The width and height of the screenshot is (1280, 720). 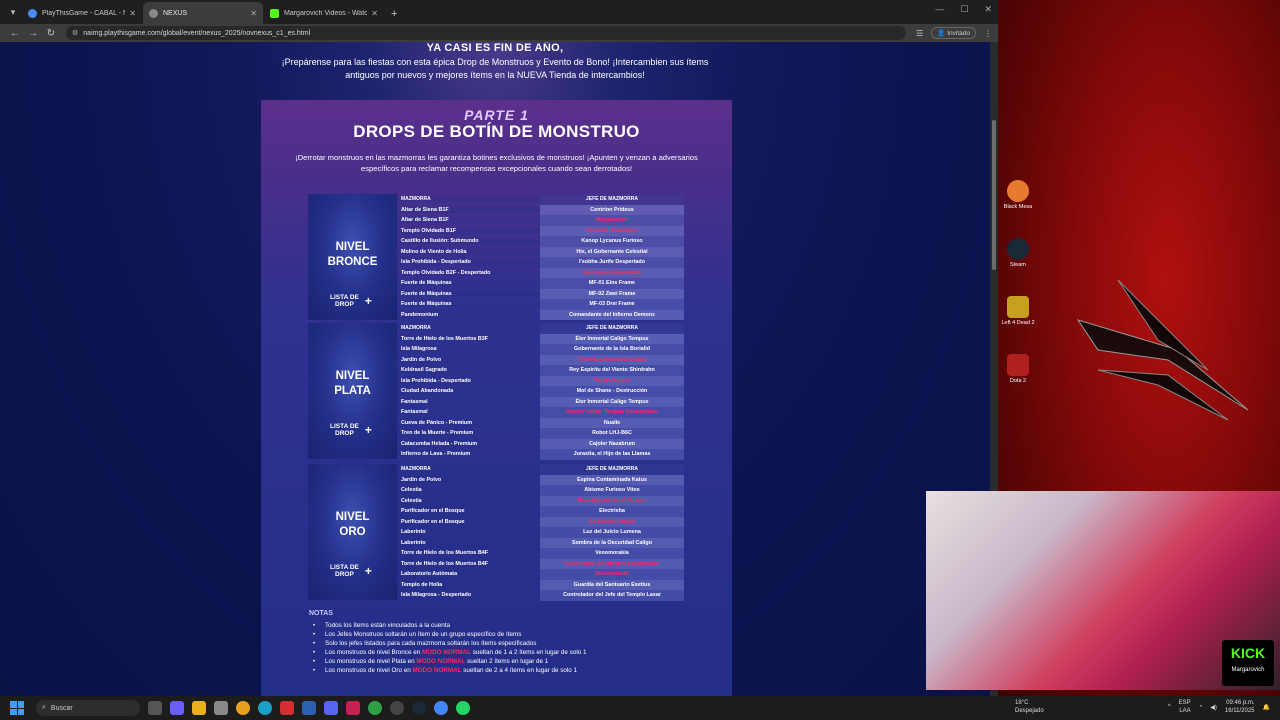 I want to click on copilot-icon, so click(x=177, y=708).